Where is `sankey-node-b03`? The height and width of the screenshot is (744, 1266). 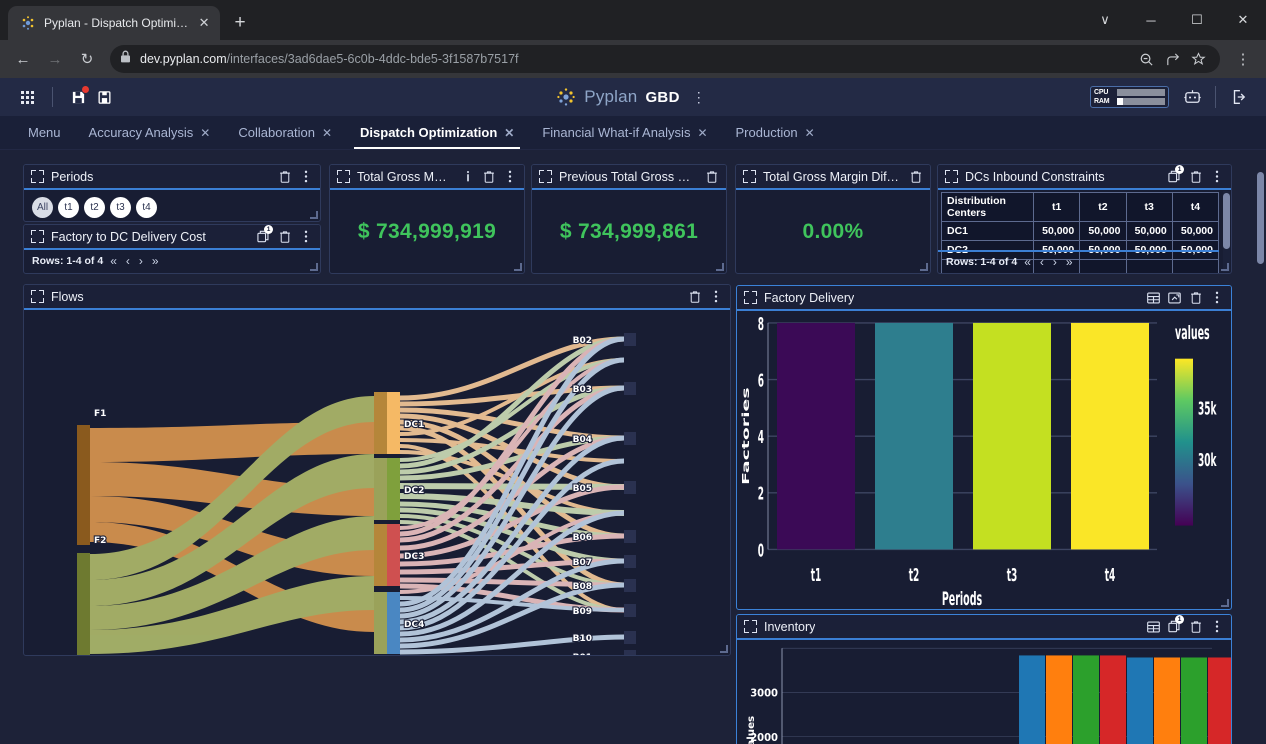
sankey-node-b03 is located at coordinates (630, 388).